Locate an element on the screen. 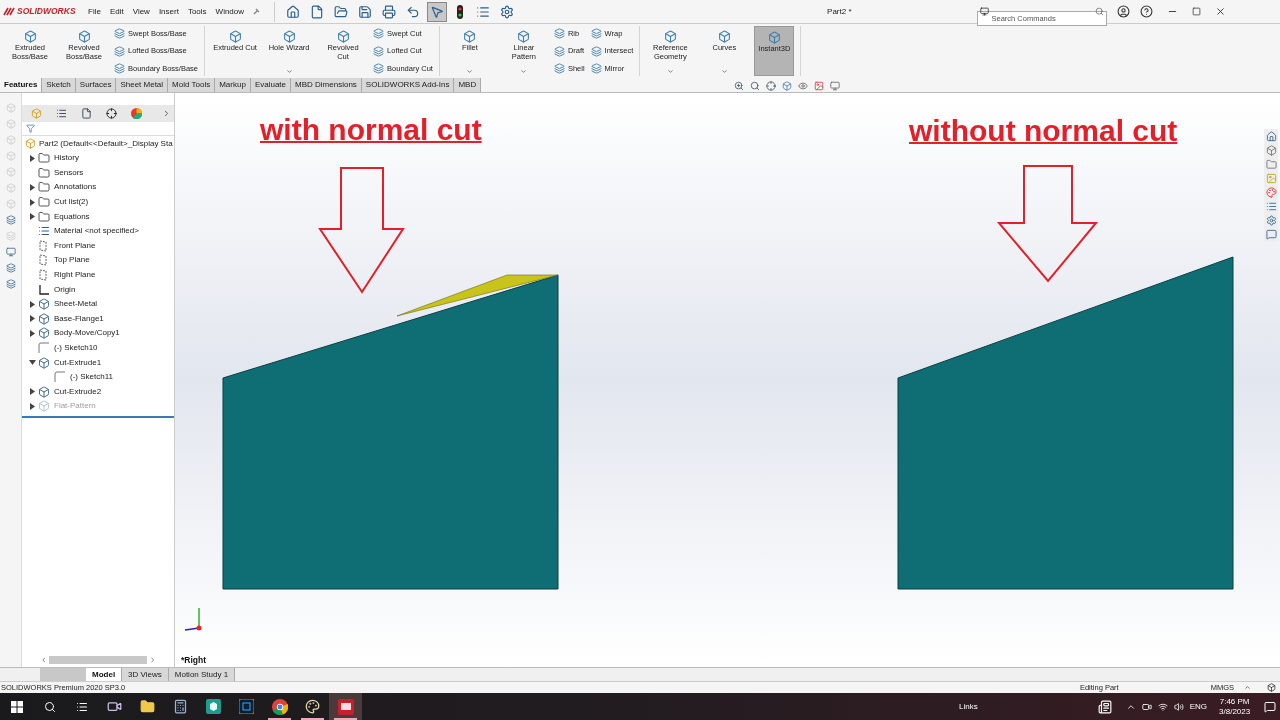 The height and width of the screenshot is (720, 1280). chat-icon is located at coordinates (1271, 234).